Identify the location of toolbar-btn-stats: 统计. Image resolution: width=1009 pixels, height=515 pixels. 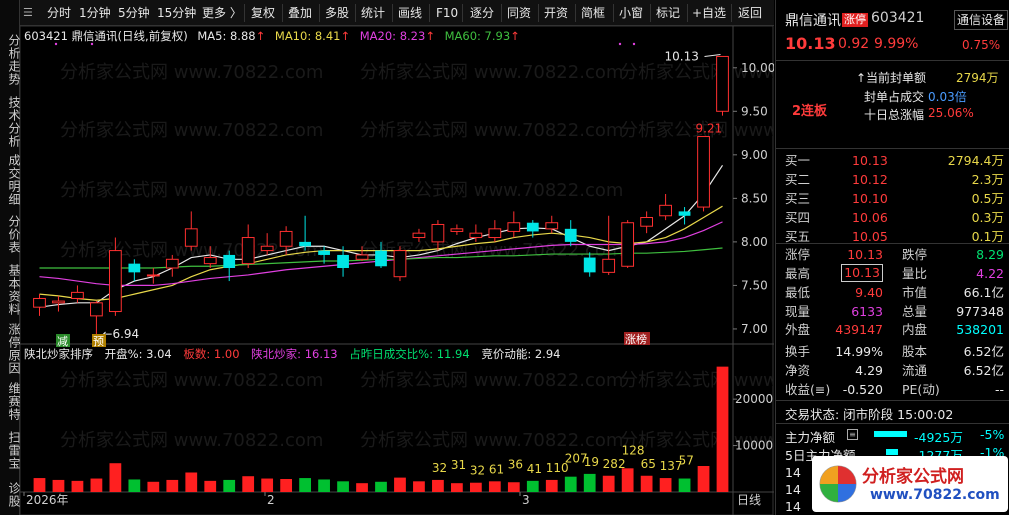
(373, 13).